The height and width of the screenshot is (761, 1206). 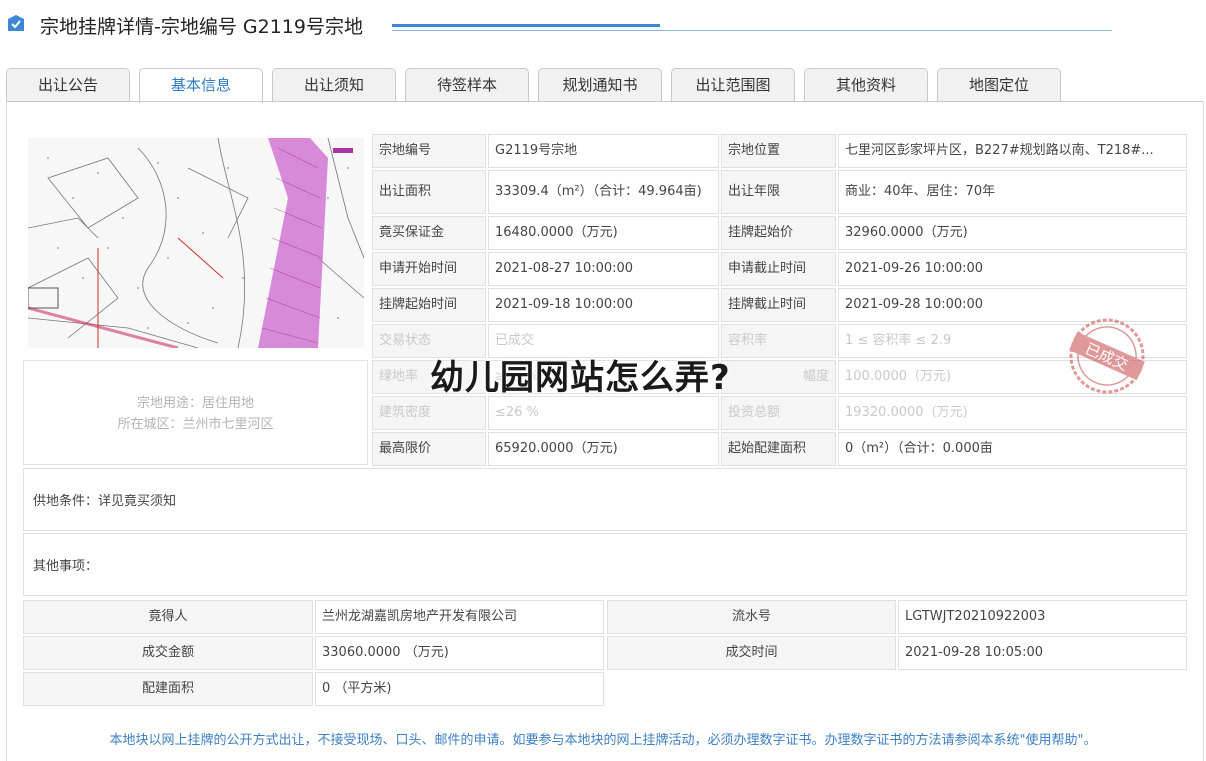 What do you see at coordinates (168, 617) in the screenshot?
I see `label-winner: 竟得人` at bounding box center [168, 617].